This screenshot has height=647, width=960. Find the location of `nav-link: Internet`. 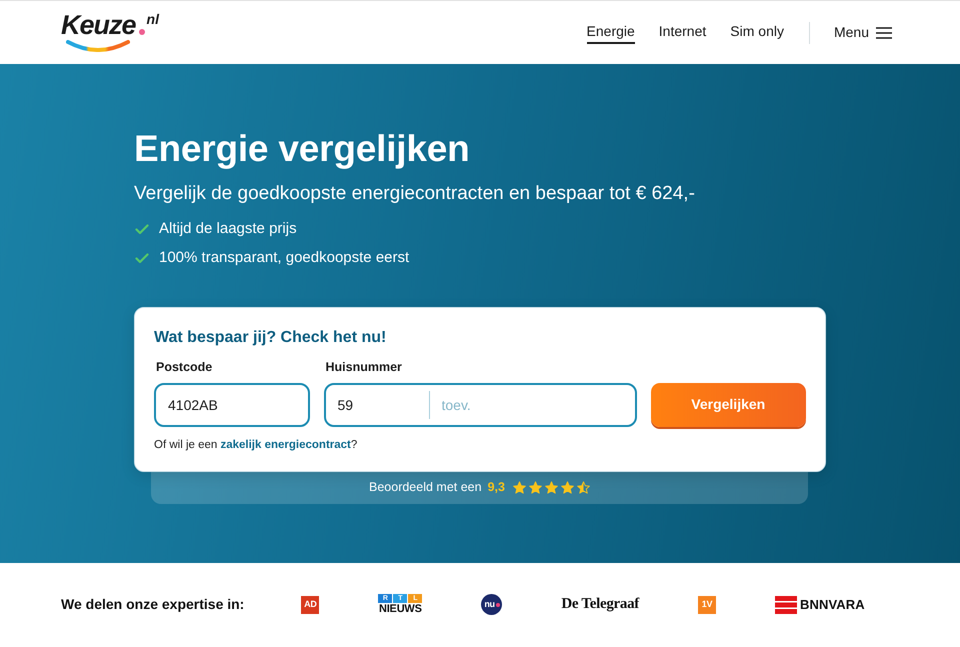

nav-link: Internet is located at coordinates (682, 32).